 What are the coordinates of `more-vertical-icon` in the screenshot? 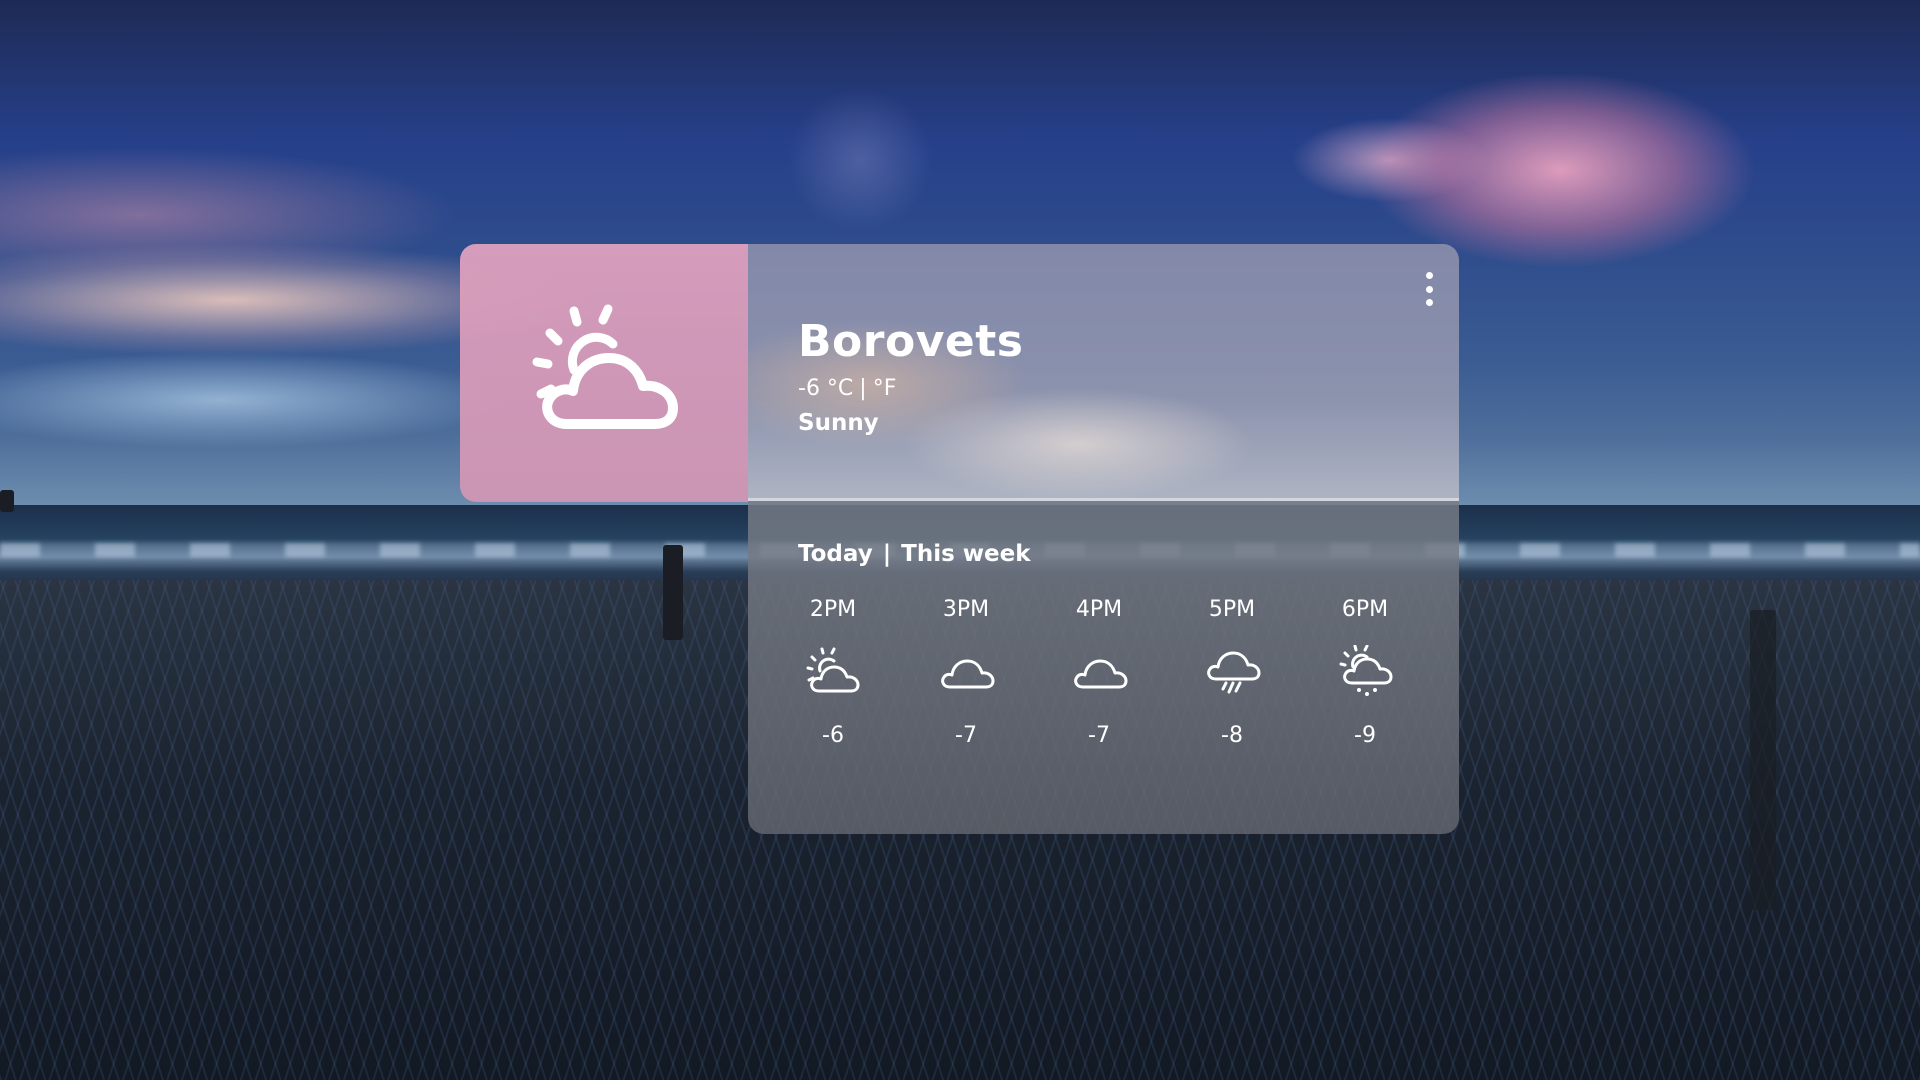 It's located at (1429, 289).